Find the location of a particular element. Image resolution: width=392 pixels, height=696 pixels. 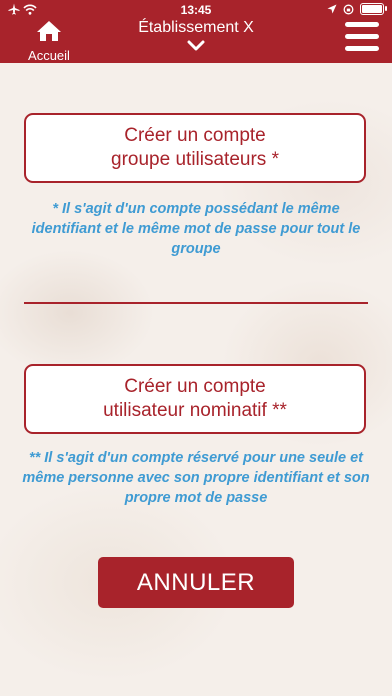

rotation-lock-icon is located at coordinates (348, 9).